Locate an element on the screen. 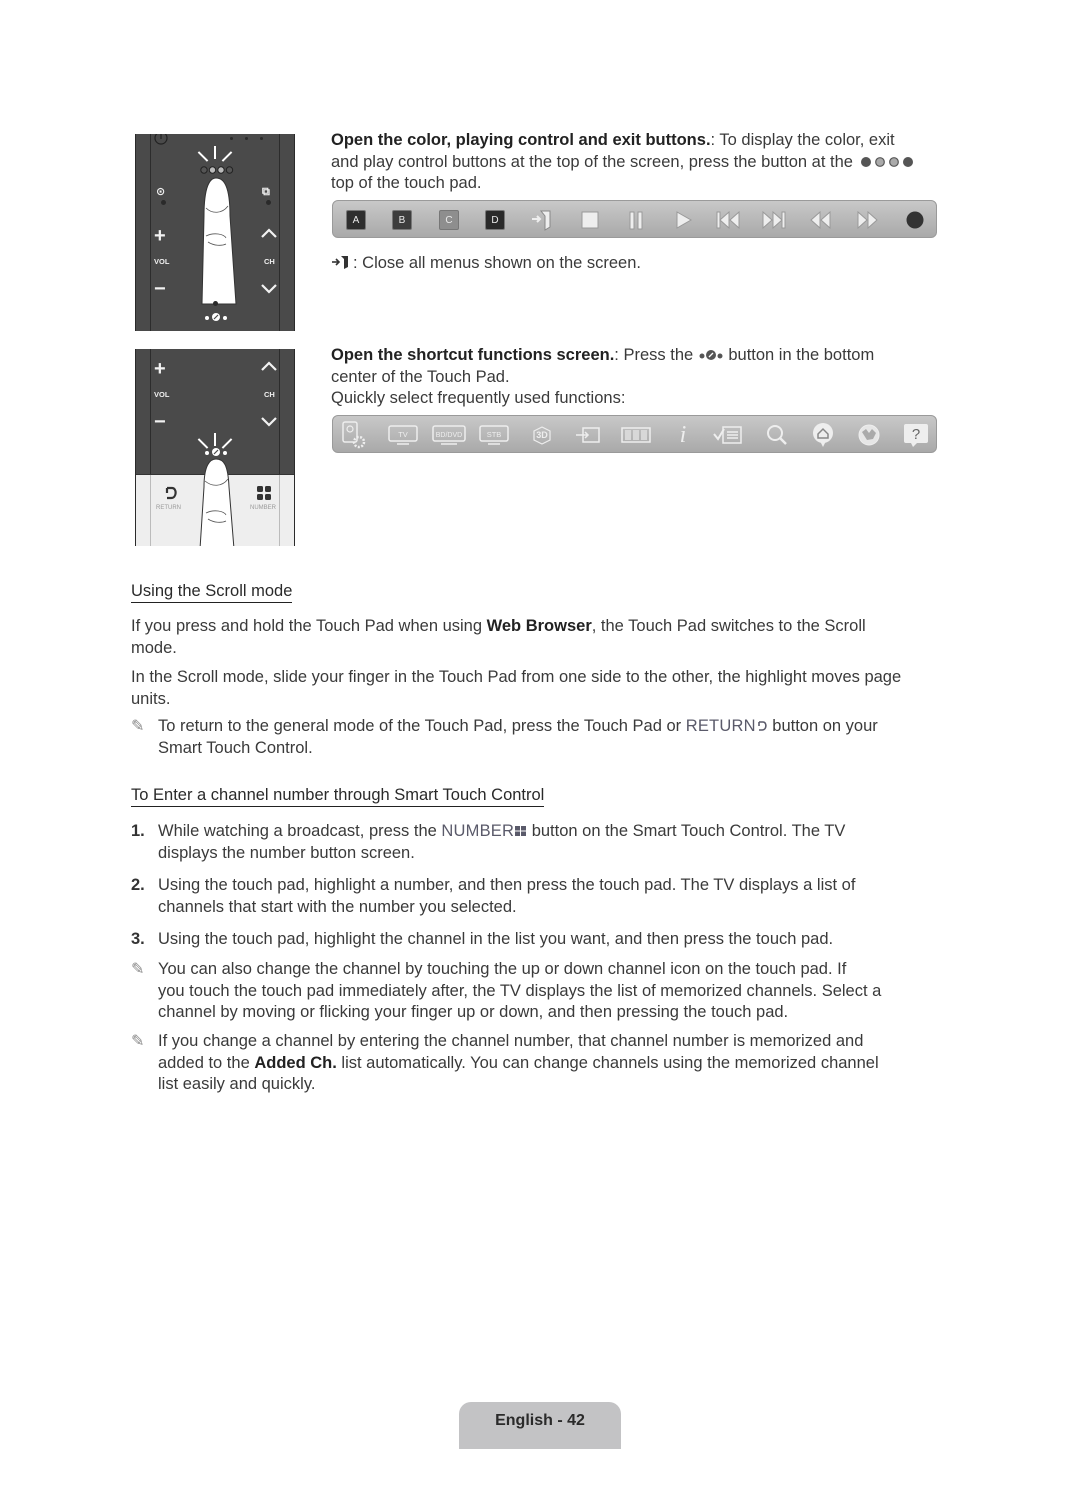 The height and width of the screenshot is (1494, 1080). help-button: ? is located at coordinates (916, 435).